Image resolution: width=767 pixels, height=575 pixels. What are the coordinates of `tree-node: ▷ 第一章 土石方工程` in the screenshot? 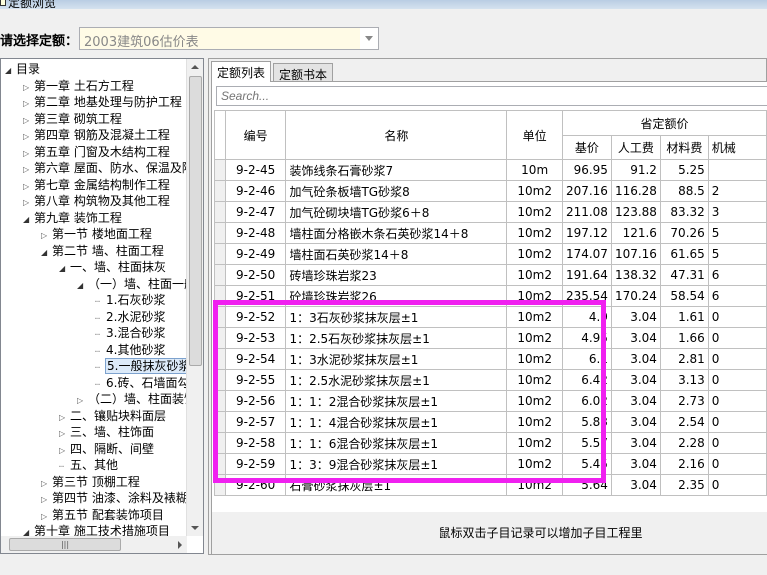 It's located at (79, 86).